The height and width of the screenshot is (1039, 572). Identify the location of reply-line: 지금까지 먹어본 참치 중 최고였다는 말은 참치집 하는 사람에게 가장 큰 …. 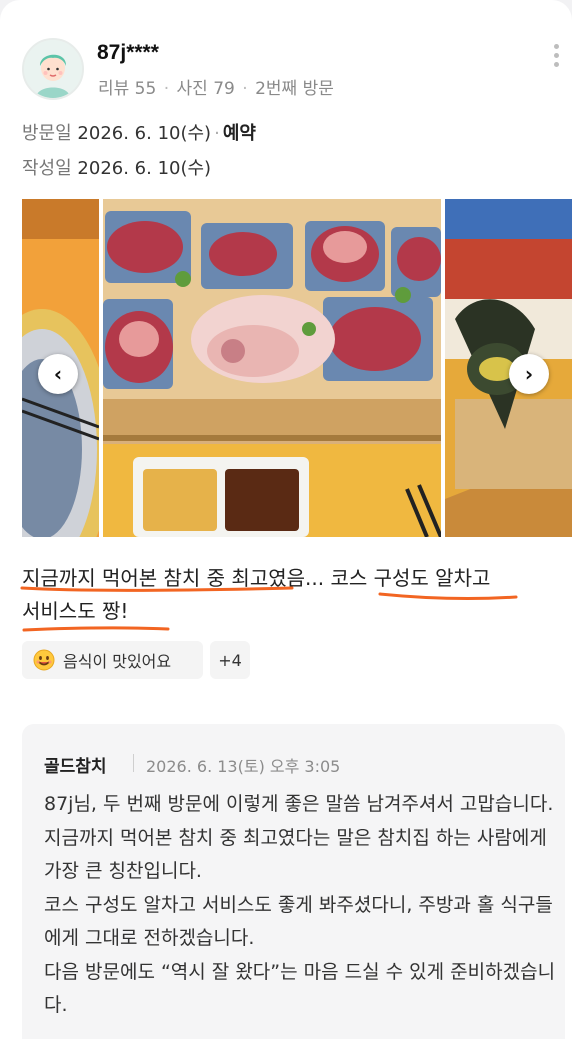
(295, 854).